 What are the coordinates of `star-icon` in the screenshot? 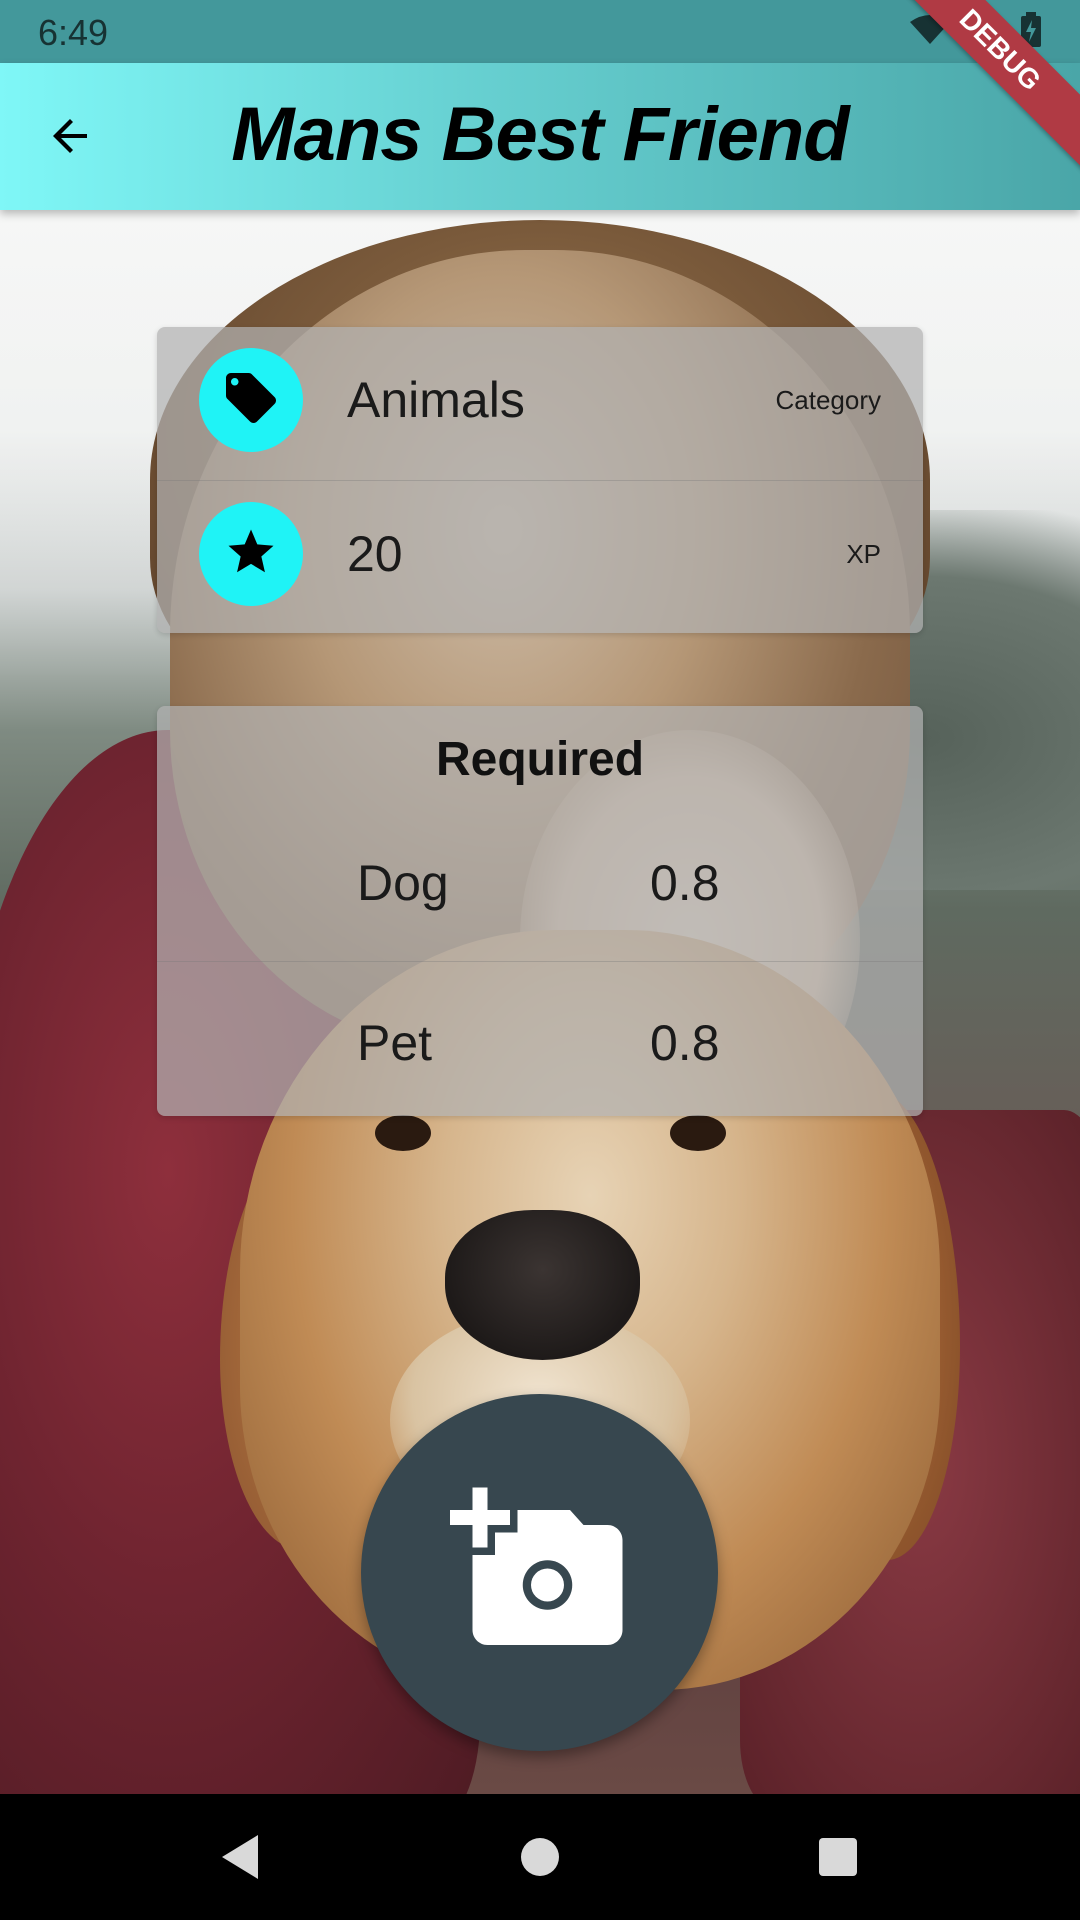 It's located at (251, 554).